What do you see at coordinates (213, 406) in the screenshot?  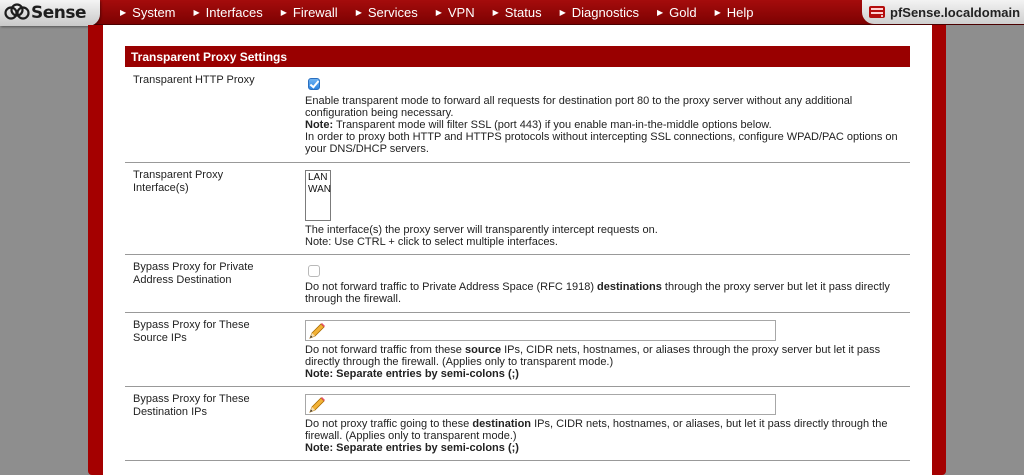 I see `field-label: Bypass Proxy for These Destination IPs` at bounding box center [213, 406].